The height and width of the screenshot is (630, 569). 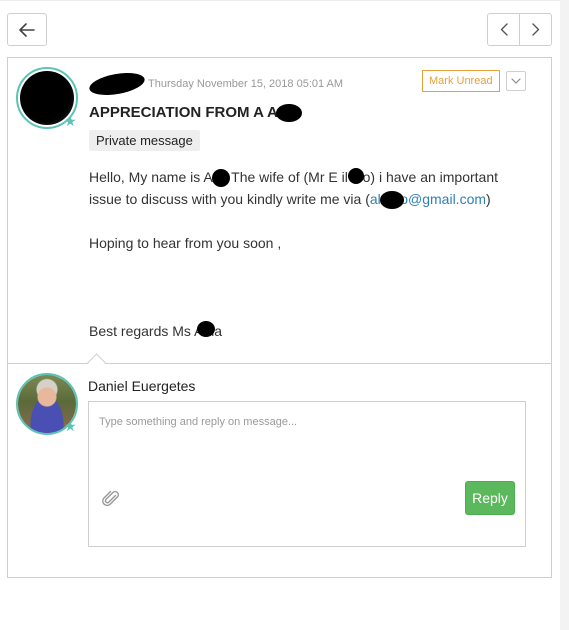 What do you see at coordinates (111, 499) in the screenshot?
I see `paperclip-icon` at bounding box center [111, 499].